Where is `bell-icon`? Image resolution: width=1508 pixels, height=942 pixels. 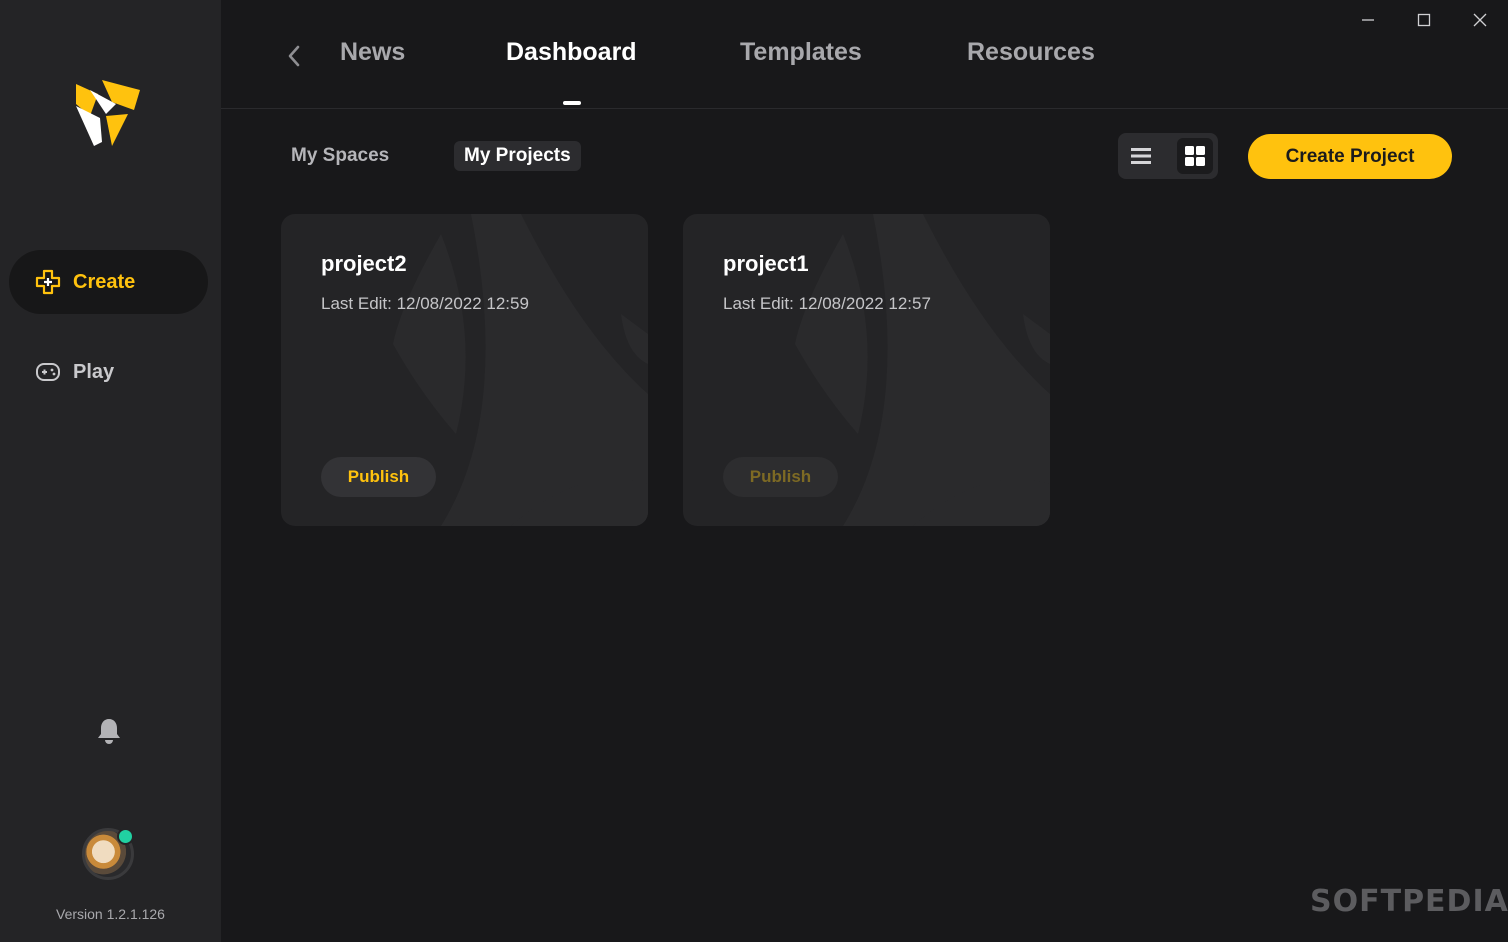
bell-icon is located at coordinates (109, 731).